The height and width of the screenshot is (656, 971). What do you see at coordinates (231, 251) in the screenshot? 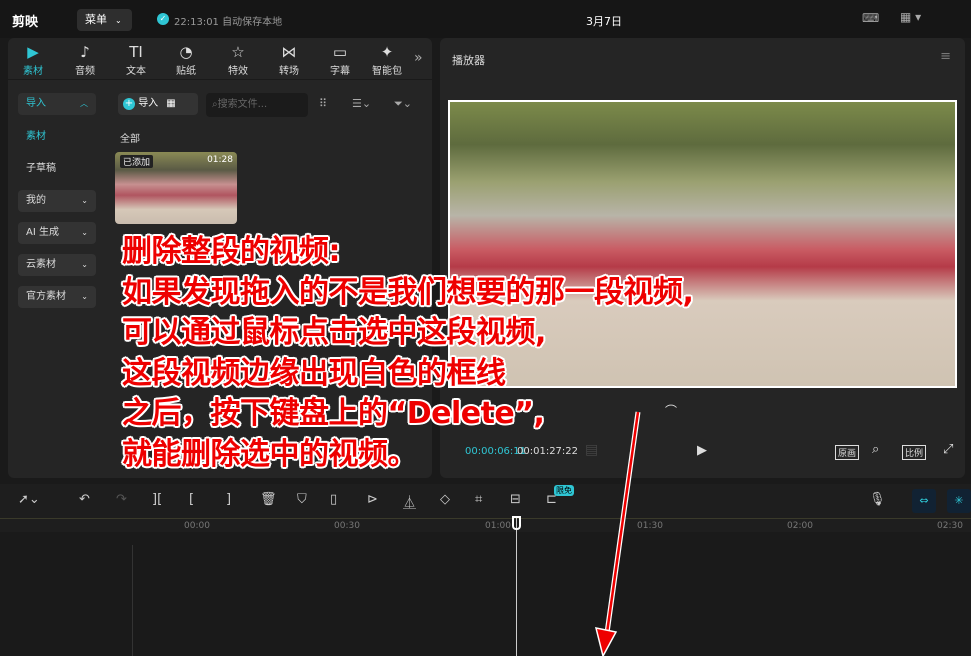
I see `annotation-line: 删除整段的视频:` at bounding box center [231, 251].